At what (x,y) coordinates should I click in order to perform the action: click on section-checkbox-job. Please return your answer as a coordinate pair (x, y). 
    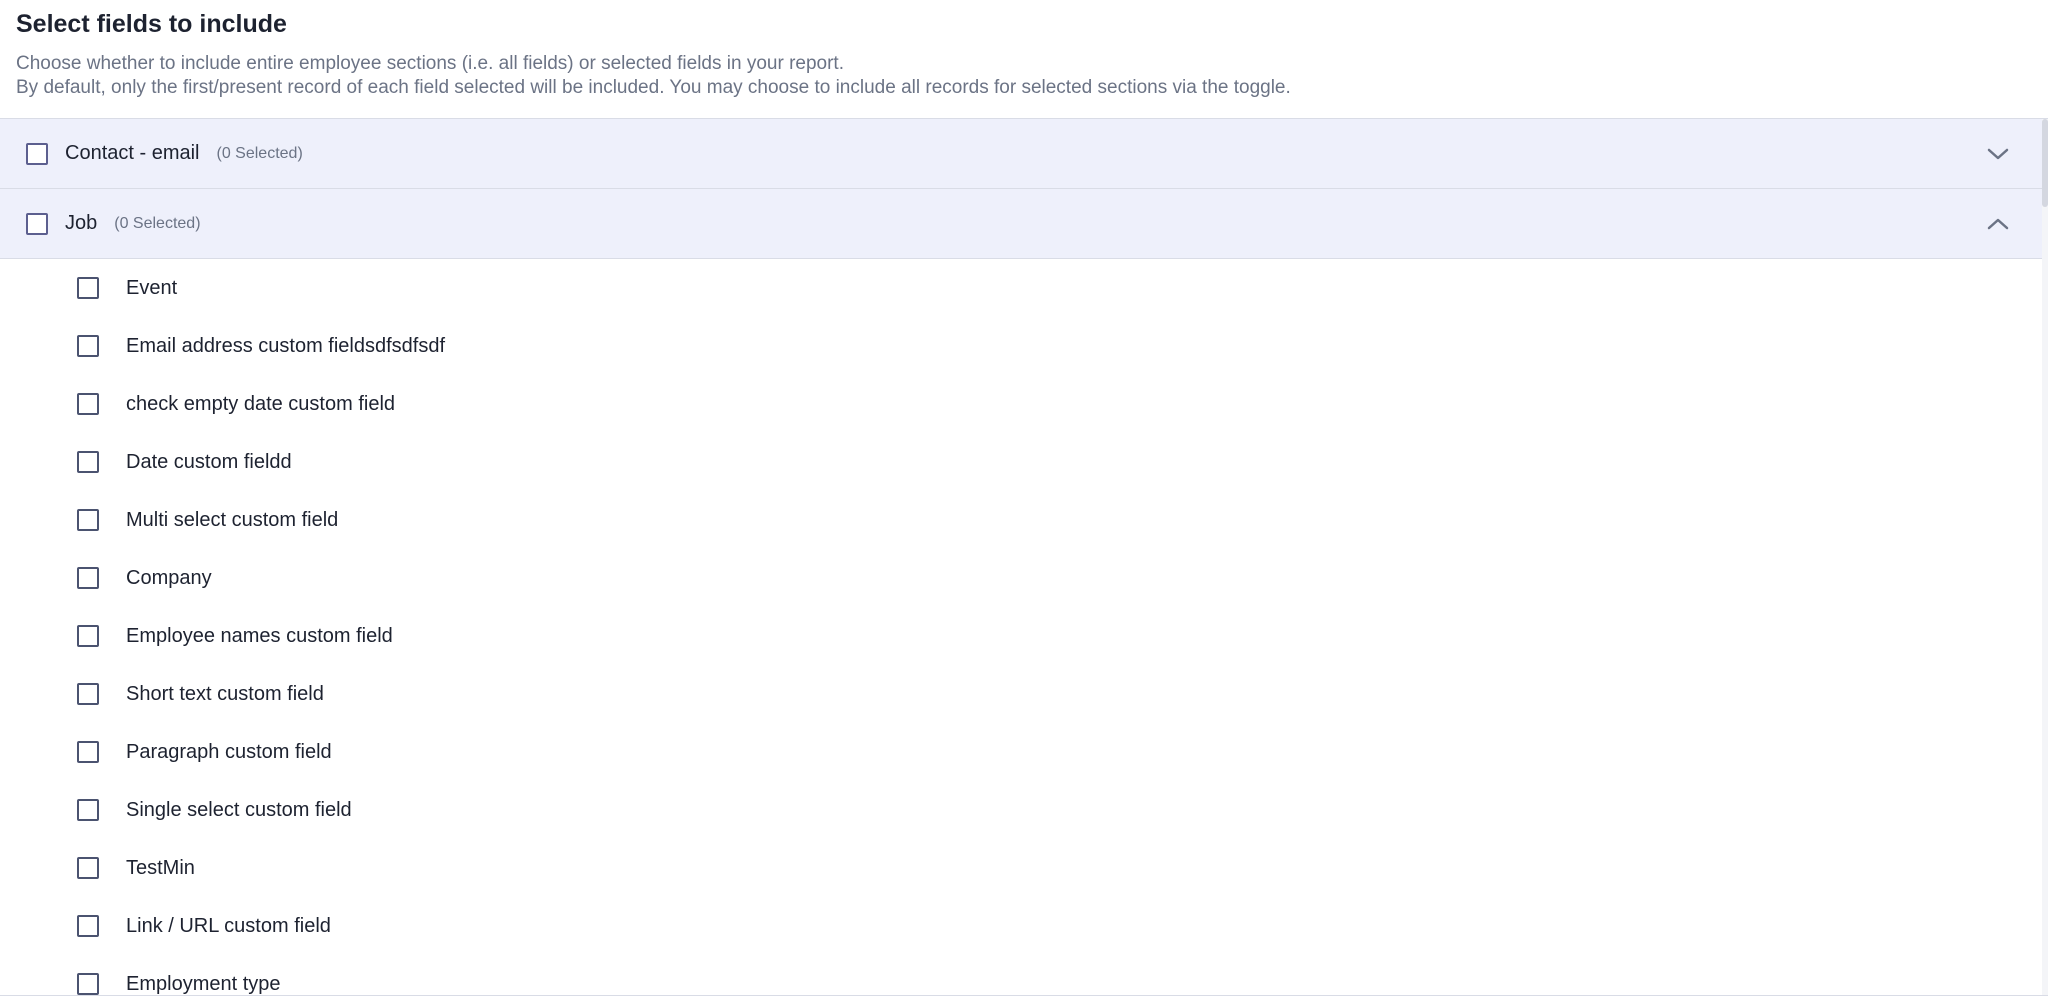
    Looking at the image, I should click on (37, 223).